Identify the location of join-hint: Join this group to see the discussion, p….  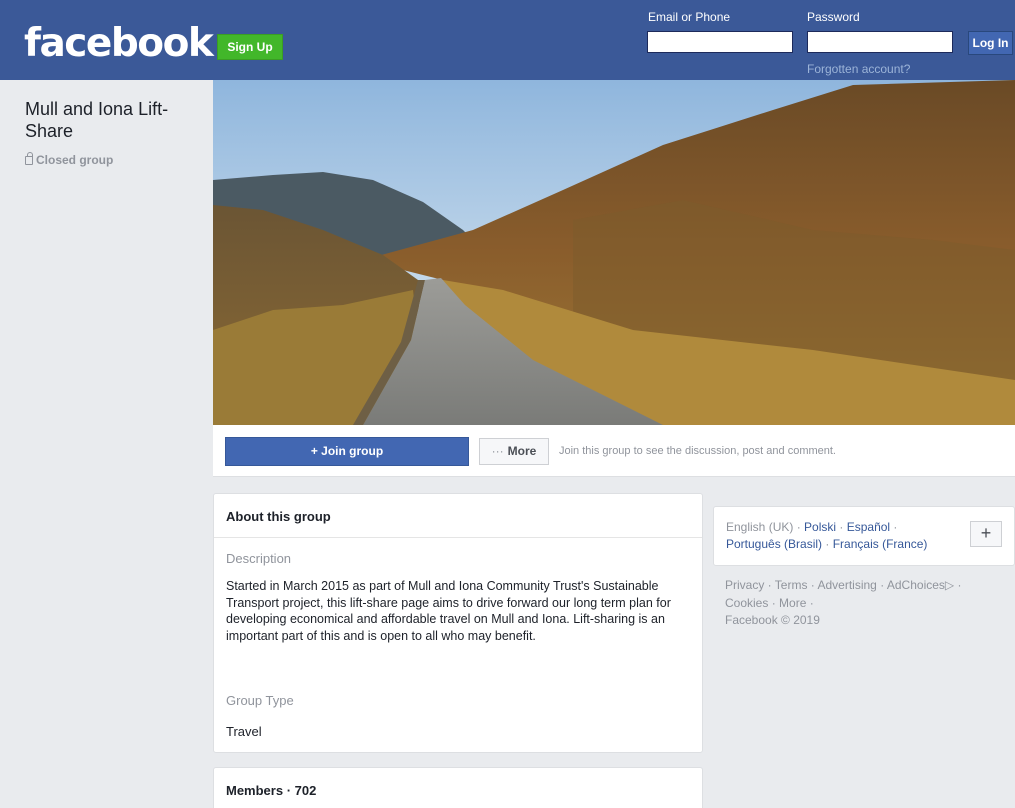
(697, 451).